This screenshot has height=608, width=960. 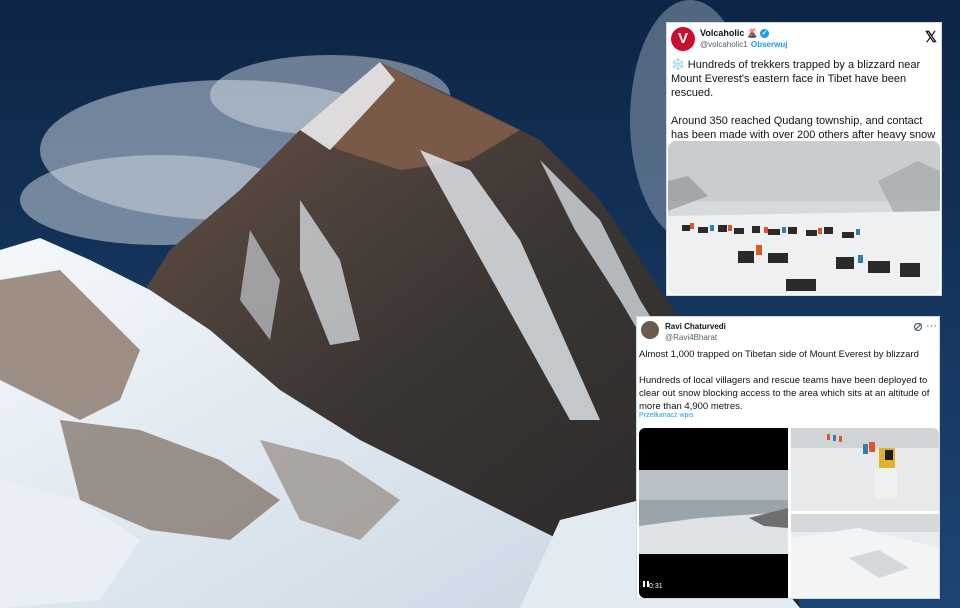 I want to click on tweet-photo-trekkers-in-snow, so click(x=804, y=217).